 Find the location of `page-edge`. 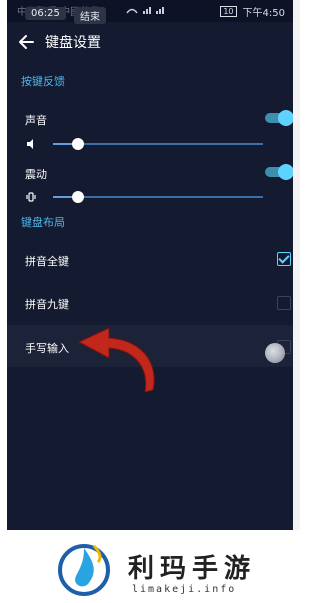

page-edge is located at coordinates (296, 265).